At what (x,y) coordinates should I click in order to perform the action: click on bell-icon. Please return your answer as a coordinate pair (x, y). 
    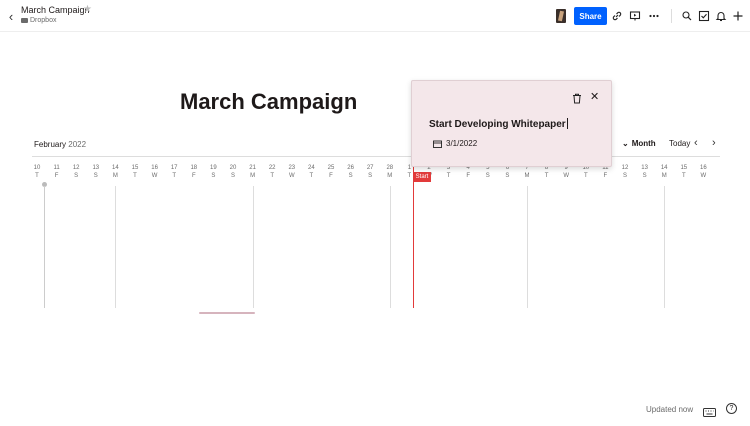
    Looking at the image, I should click on (721, 16).